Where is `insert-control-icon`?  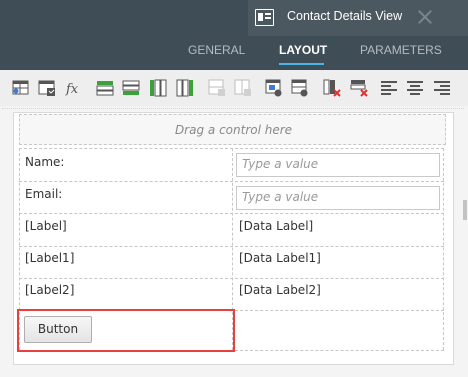
insert-control-icon is located at coordinates (47, 88).